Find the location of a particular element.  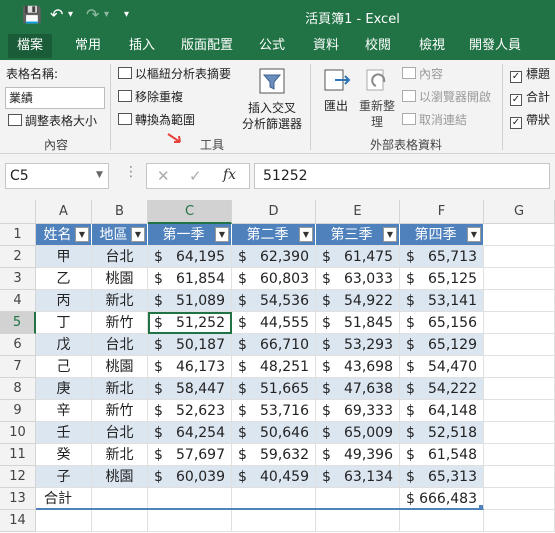

table-cell: $53,293 is located at coordinates (358, 345).